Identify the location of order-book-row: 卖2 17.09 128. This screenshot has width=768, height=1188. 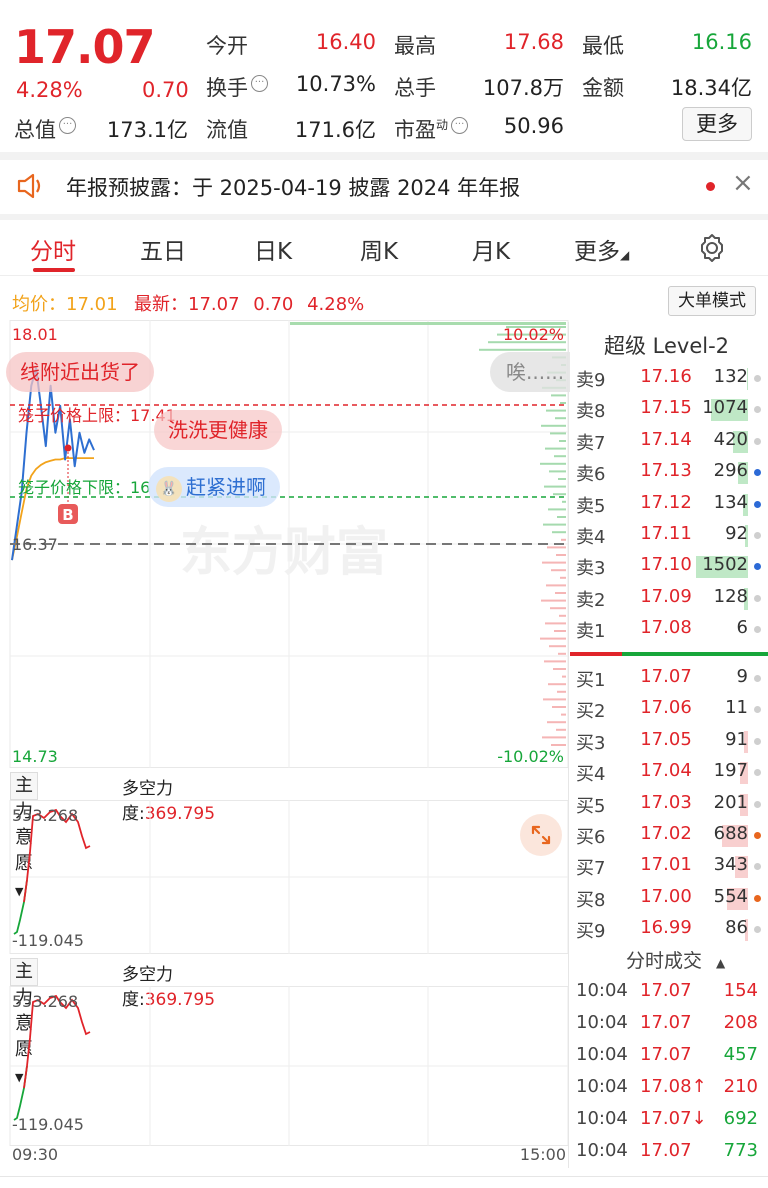
(669, 598).